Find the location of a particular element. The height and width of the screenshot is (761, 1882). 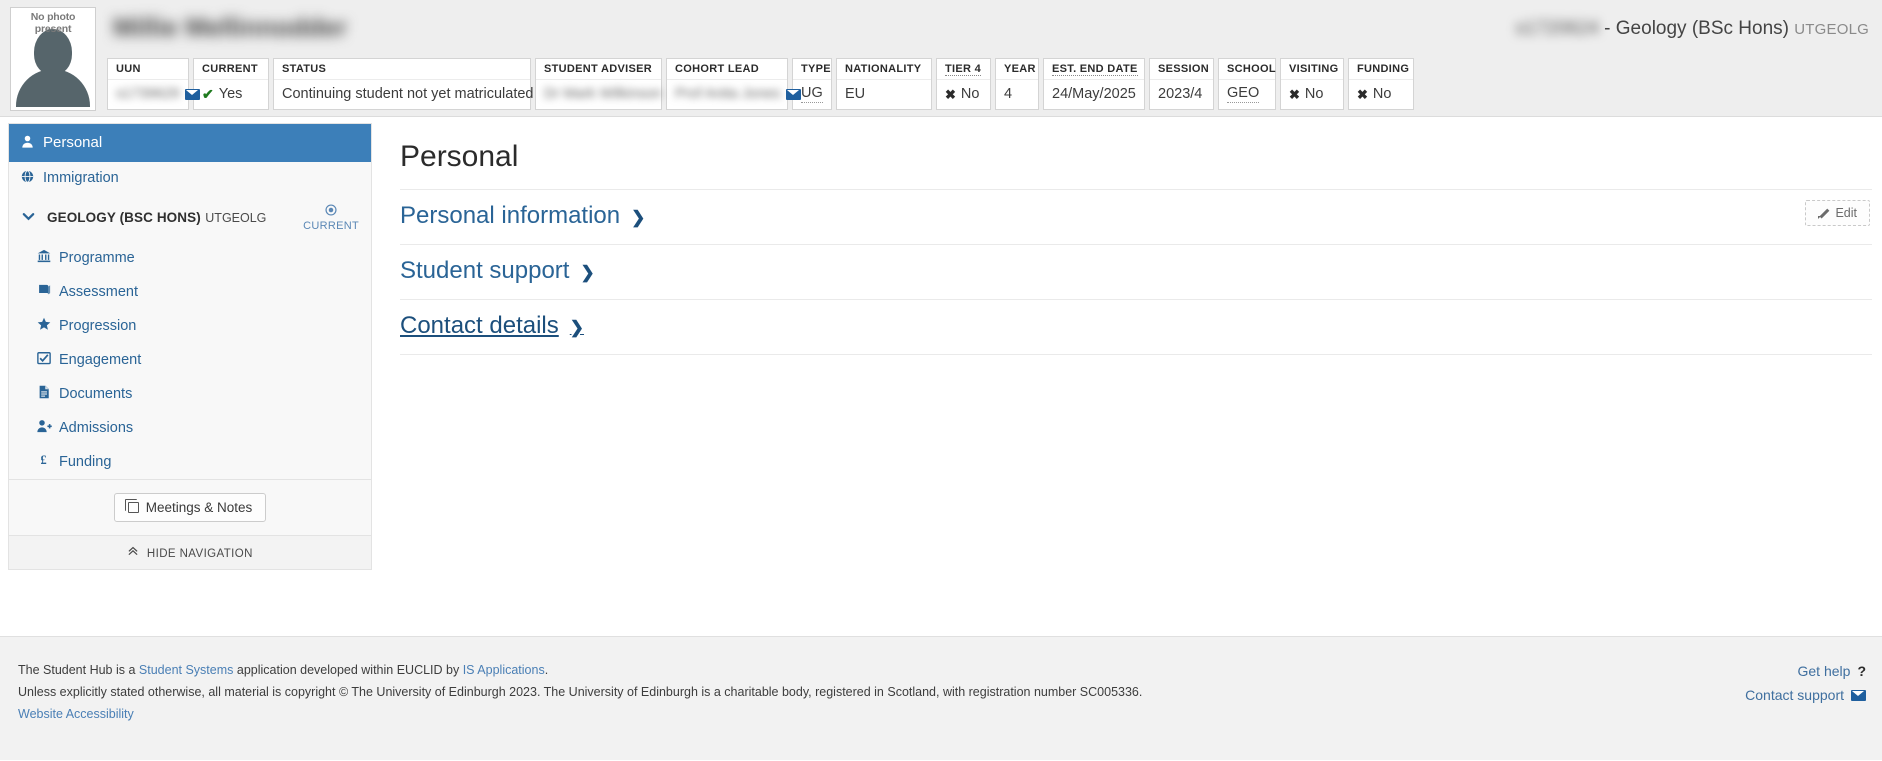

programme-name: Geology (BSc Hons) is located at coordinates (1702, 28).